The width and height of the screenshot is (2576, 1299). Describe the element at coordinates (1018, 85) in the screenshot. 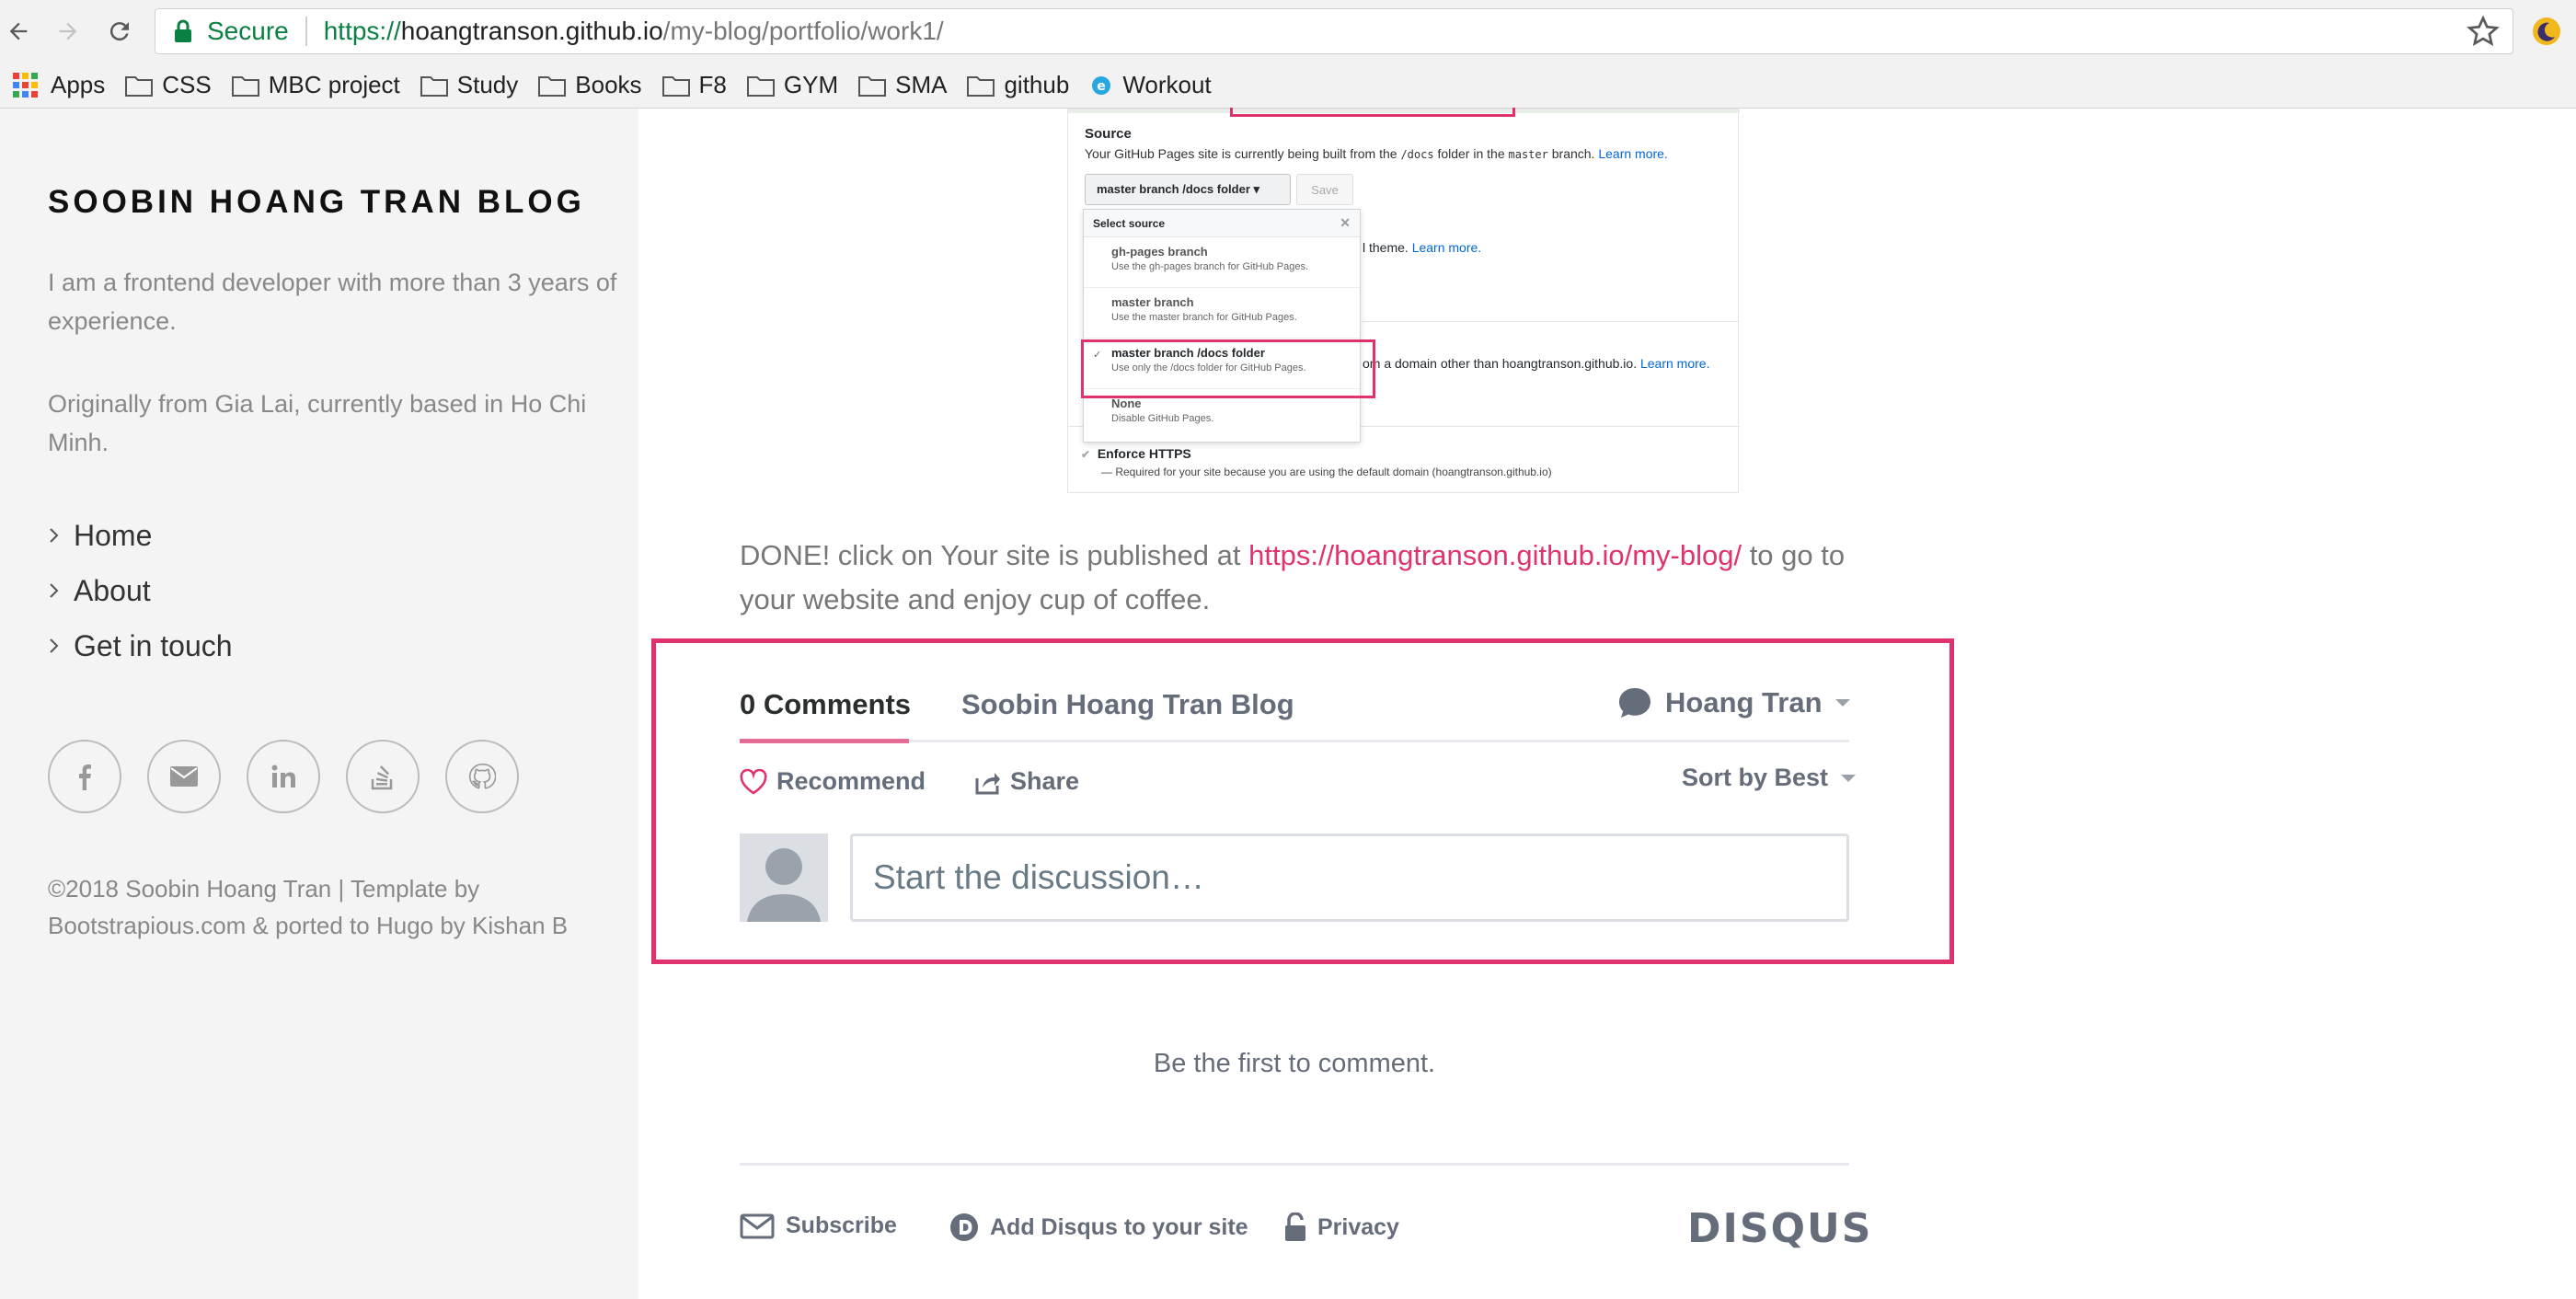

I see `bookmark-github: github` at that location.